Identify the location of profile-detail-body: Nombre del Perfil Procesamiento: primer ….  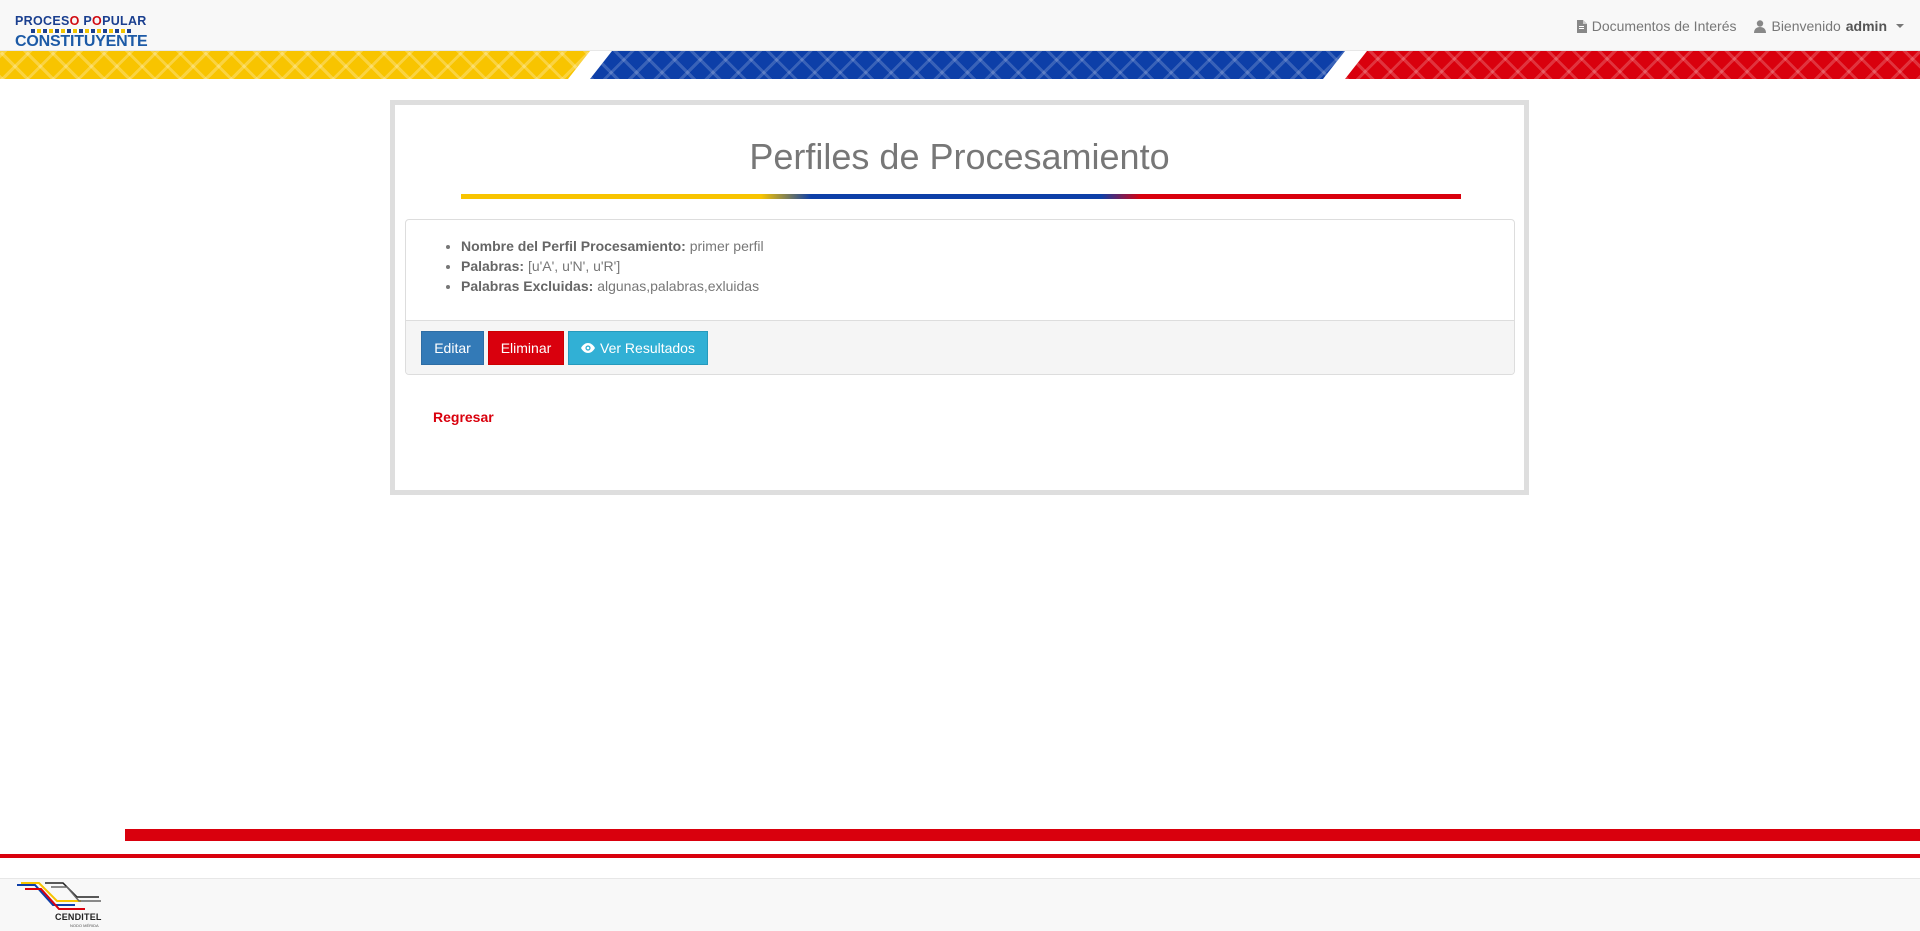
(960, 270).